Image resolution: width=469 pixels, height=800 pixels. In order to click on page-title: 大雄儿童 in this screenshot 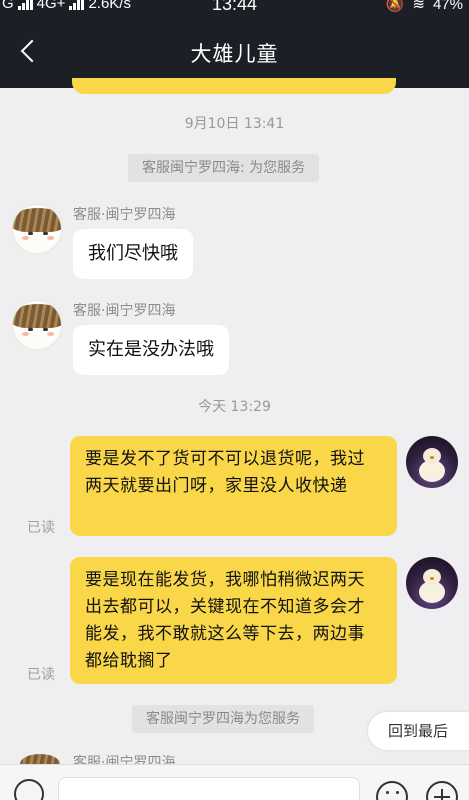, I will do `click(234, 54)`.